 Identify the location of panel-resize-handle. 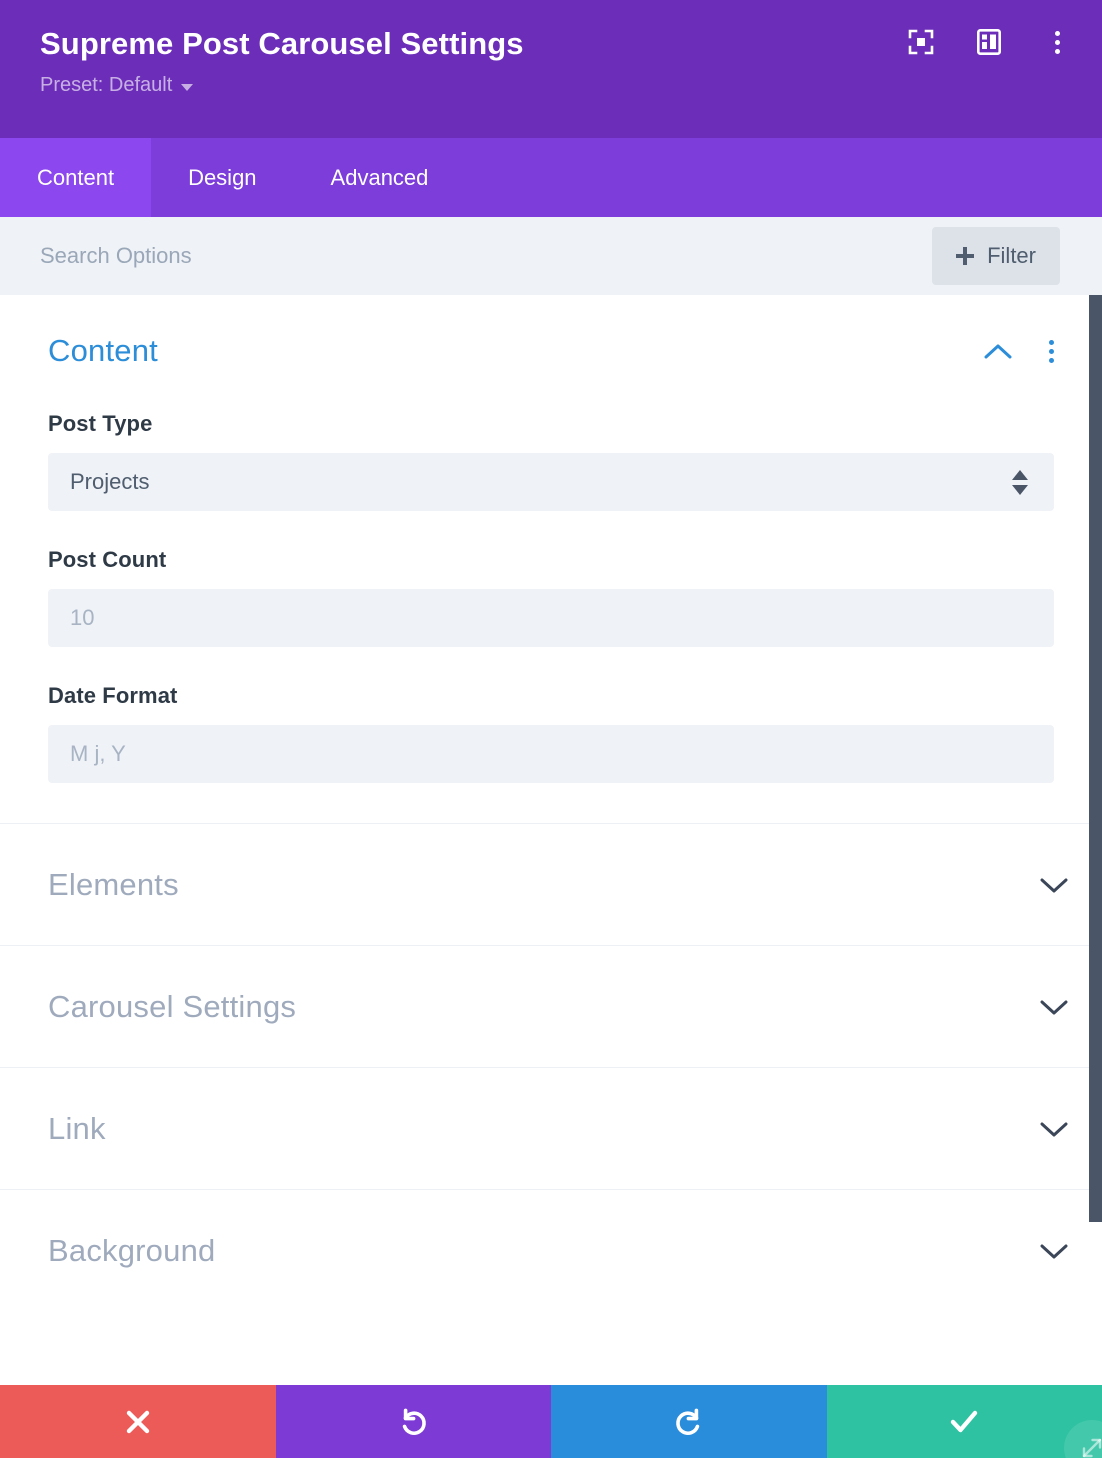
(1083, 1439).